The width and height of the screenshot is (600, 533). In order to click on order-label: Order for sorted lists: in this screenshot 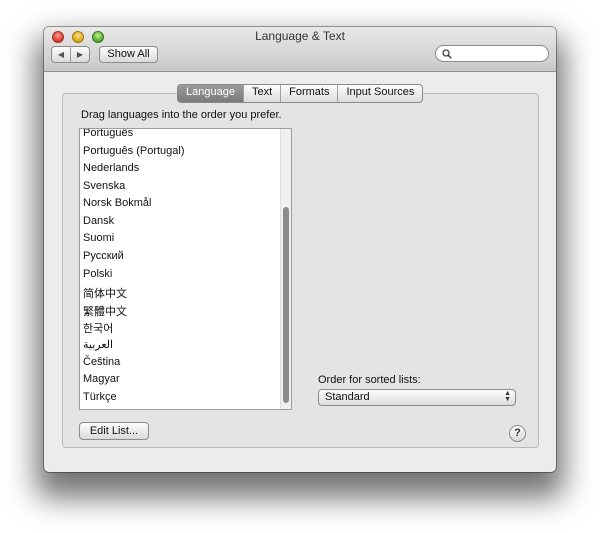, I will do `click(369, 380)`.